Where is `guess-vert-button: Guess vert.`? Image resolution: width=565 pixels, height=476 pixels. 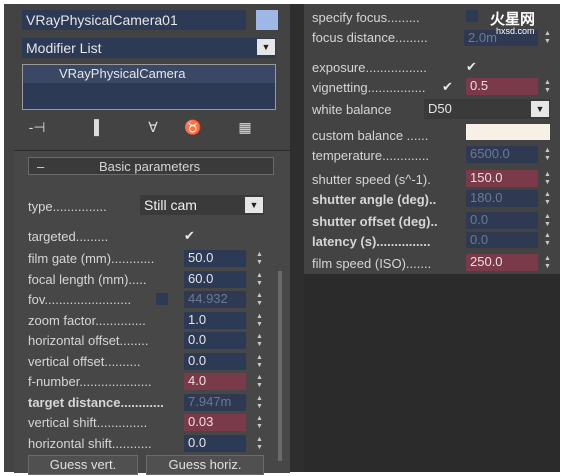
guess-vert-button: Guess vert. is located at coordinates (83, 465).